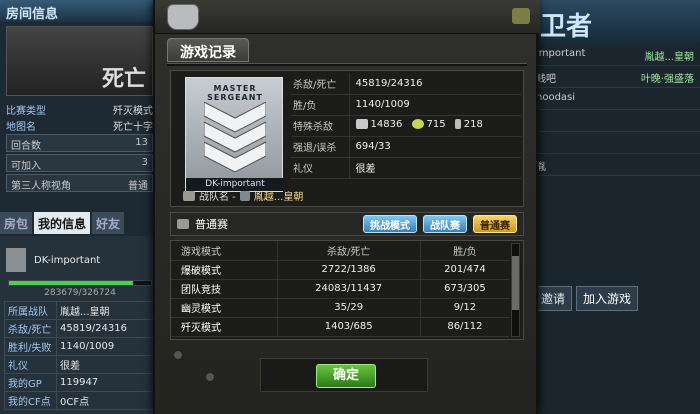 The image size is (700, 414). Describe the element at coordinates (79, 143) in the screenshot. I see `rounds-select: 回合数 13` at that location.